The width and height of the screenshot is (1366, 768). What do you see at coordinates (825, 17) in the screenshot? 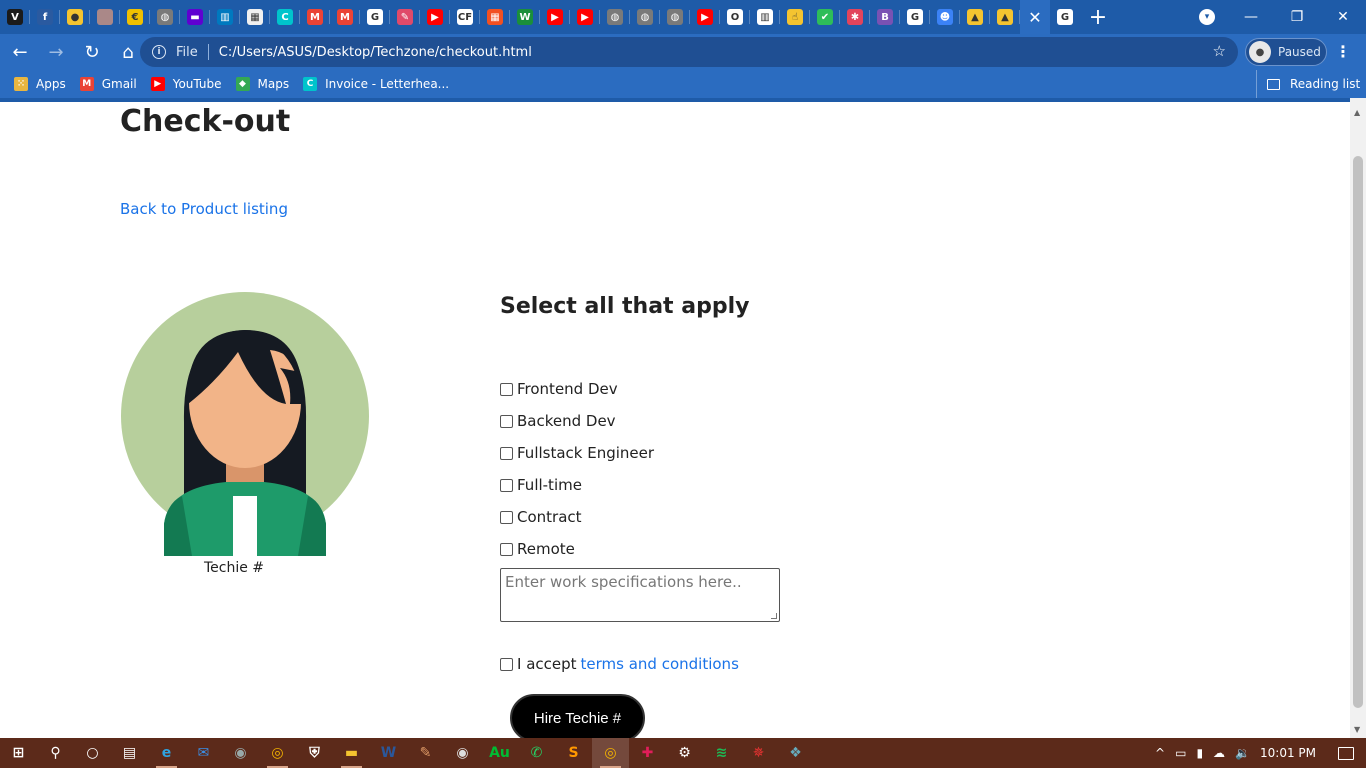
I see `browser-tab: ✔` at bounding box center [825, 17].